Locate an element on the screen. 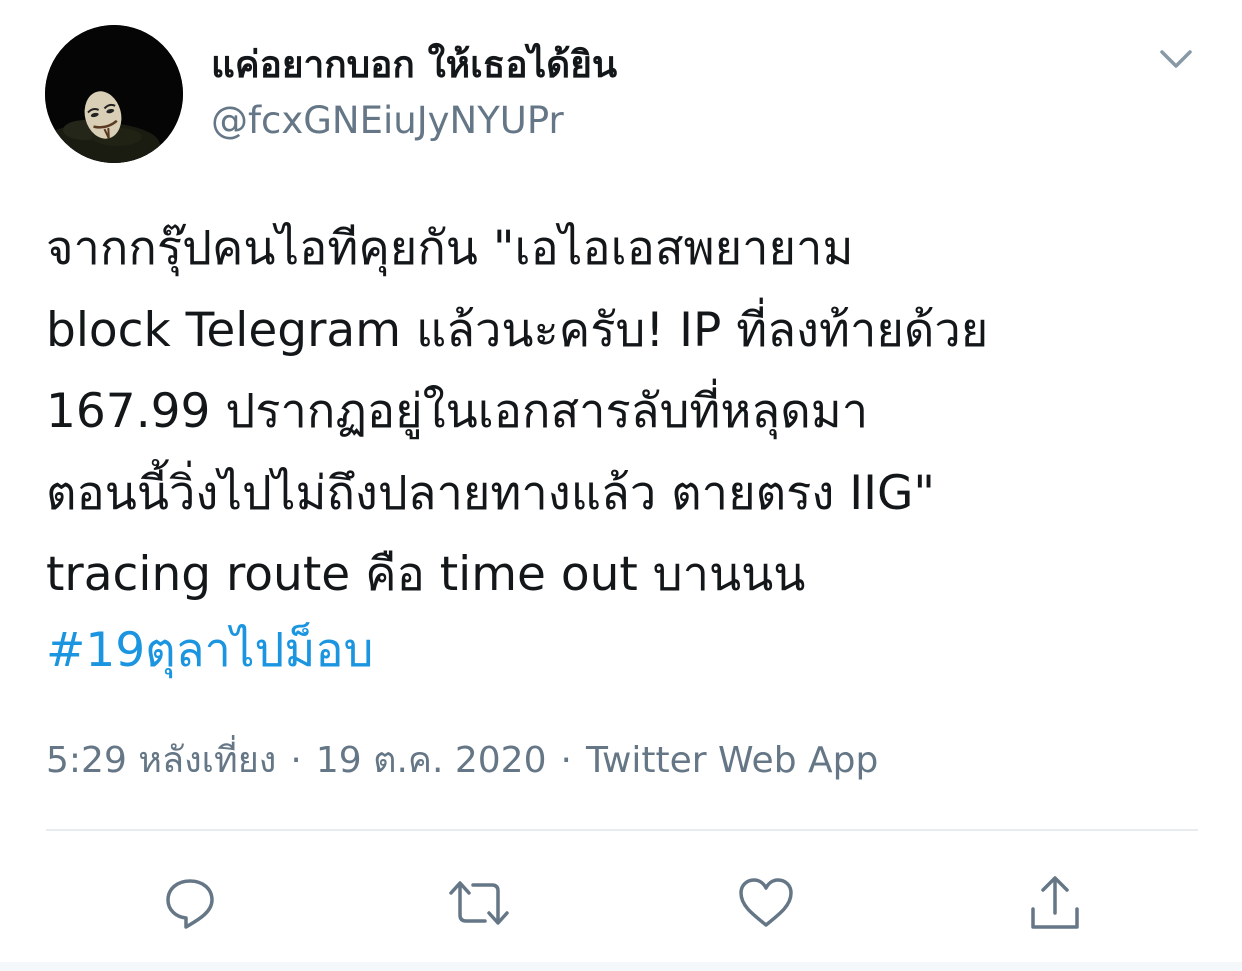 The height and width of the screenshot is (971, 1242). avatar-image is located at coordinates (114, 94).